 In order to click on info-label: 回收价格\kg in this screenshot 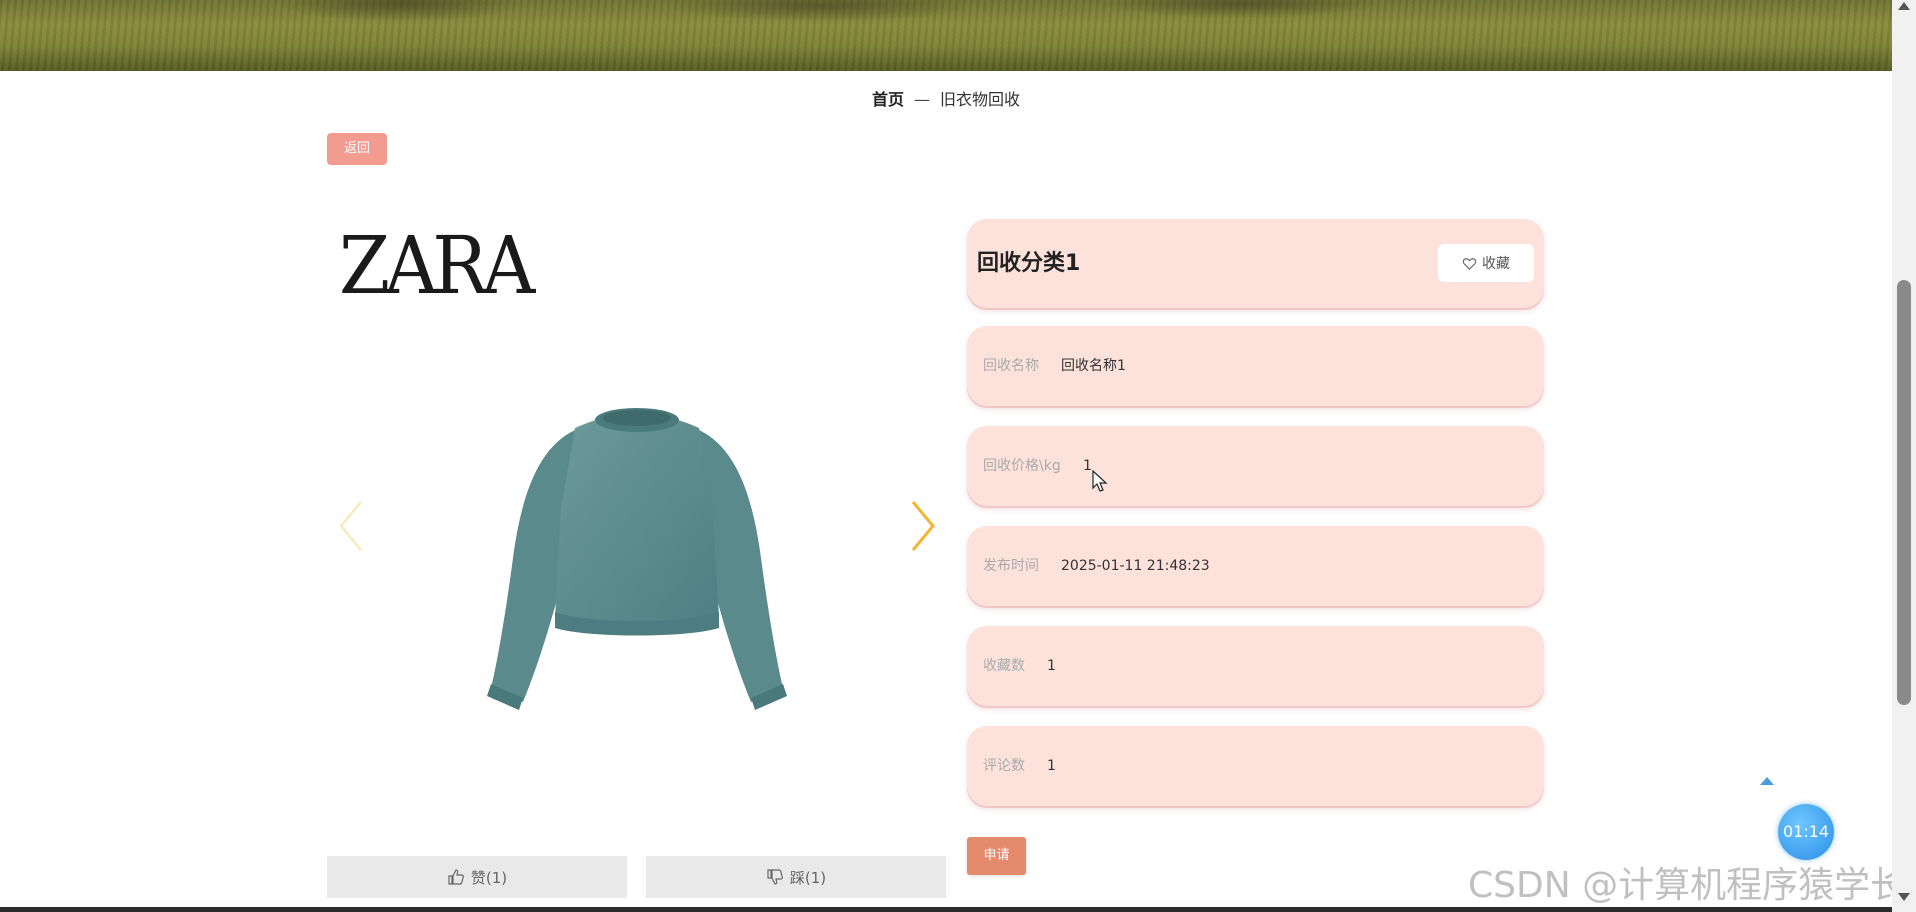, I will do `click(1022, 466)`.